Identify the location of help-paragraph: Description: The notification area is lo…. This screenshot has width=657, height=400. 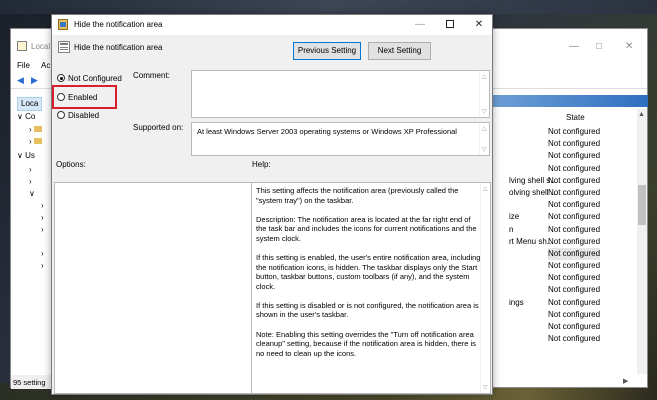
(366, 228).